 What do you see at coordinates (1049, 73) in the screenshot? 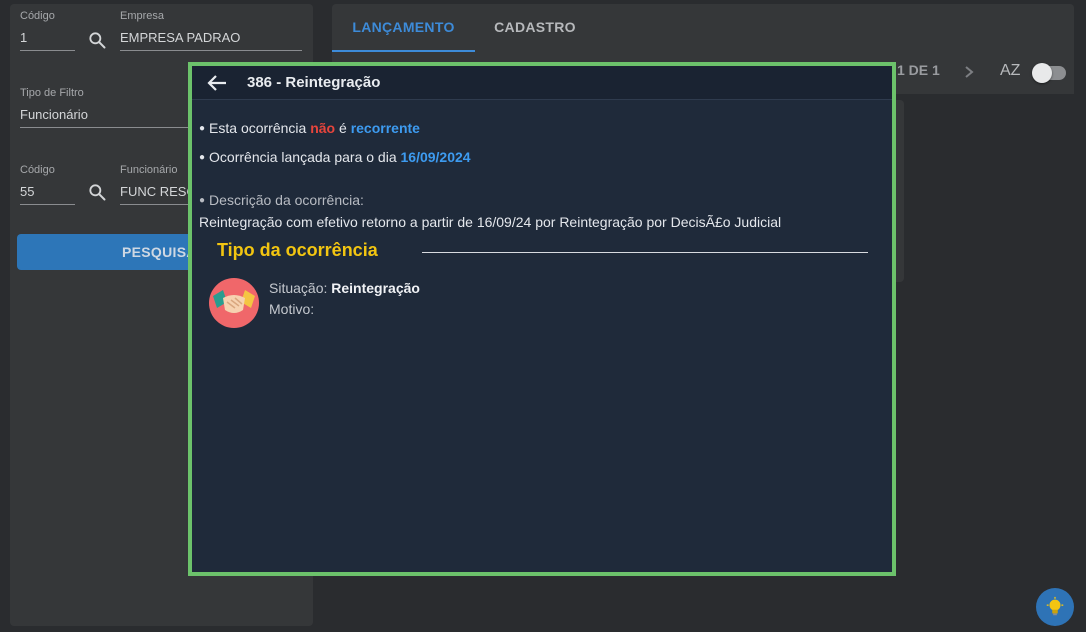
I see `sort-toggle` at bounding box center [1049, 73].